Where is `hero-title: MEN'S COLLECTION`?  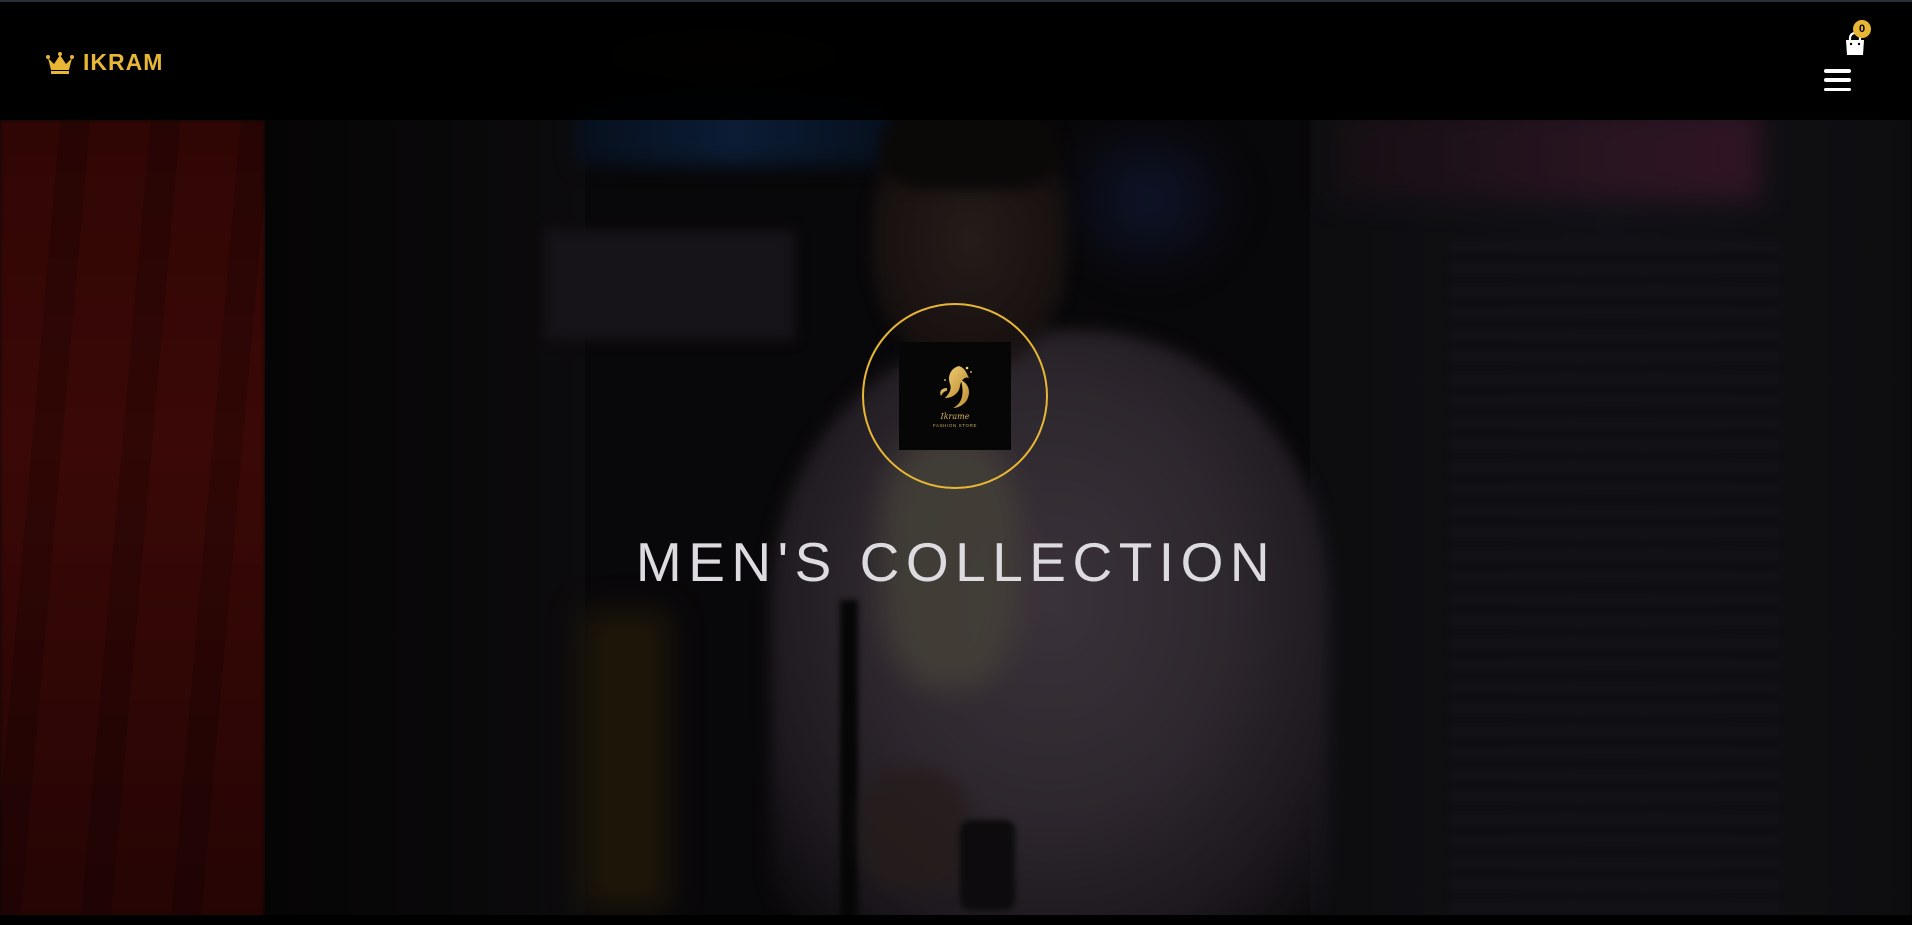
hero-title: MEN'S COLLECTION is located at coordinates (956, 562).